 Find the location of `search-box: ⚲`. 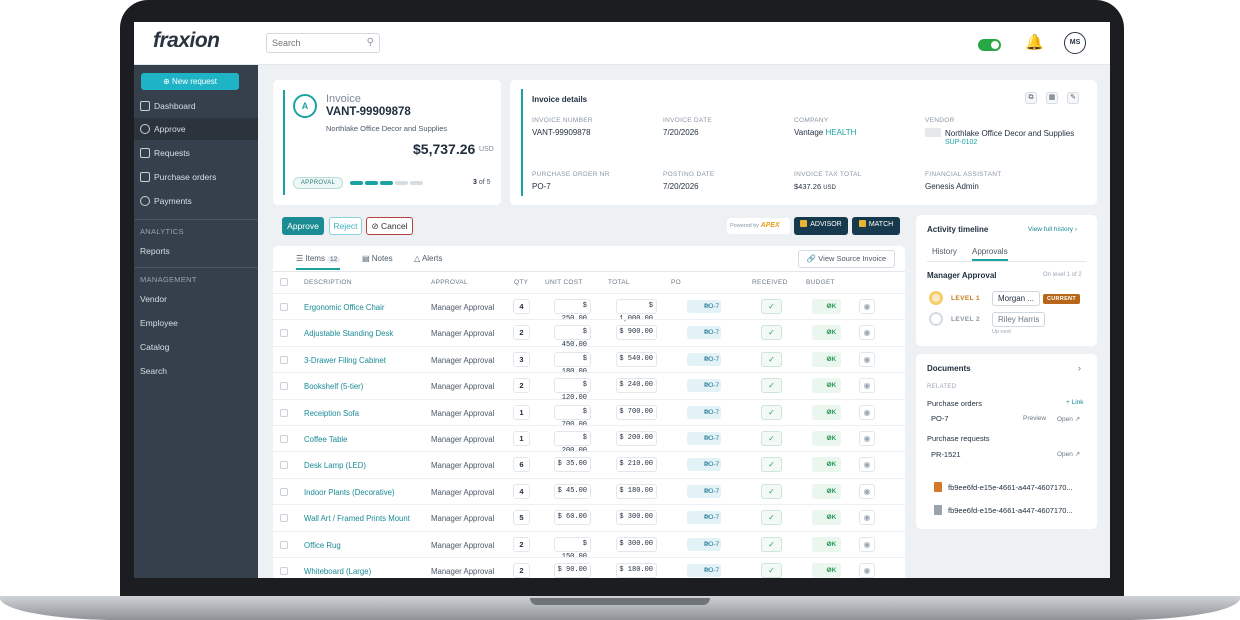

search-box: ⚲ is located at coordinates (323, 43).